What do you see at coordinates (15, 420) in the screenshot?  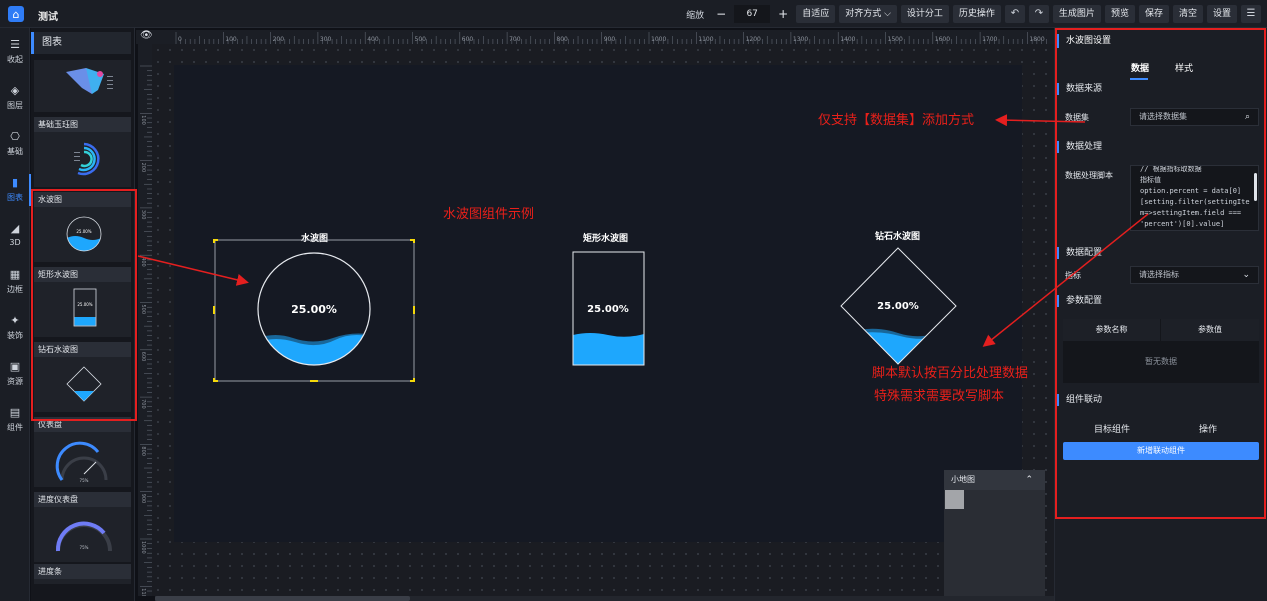 I see `nav-components: ▤ 组件` at bounding box center [15, 420].